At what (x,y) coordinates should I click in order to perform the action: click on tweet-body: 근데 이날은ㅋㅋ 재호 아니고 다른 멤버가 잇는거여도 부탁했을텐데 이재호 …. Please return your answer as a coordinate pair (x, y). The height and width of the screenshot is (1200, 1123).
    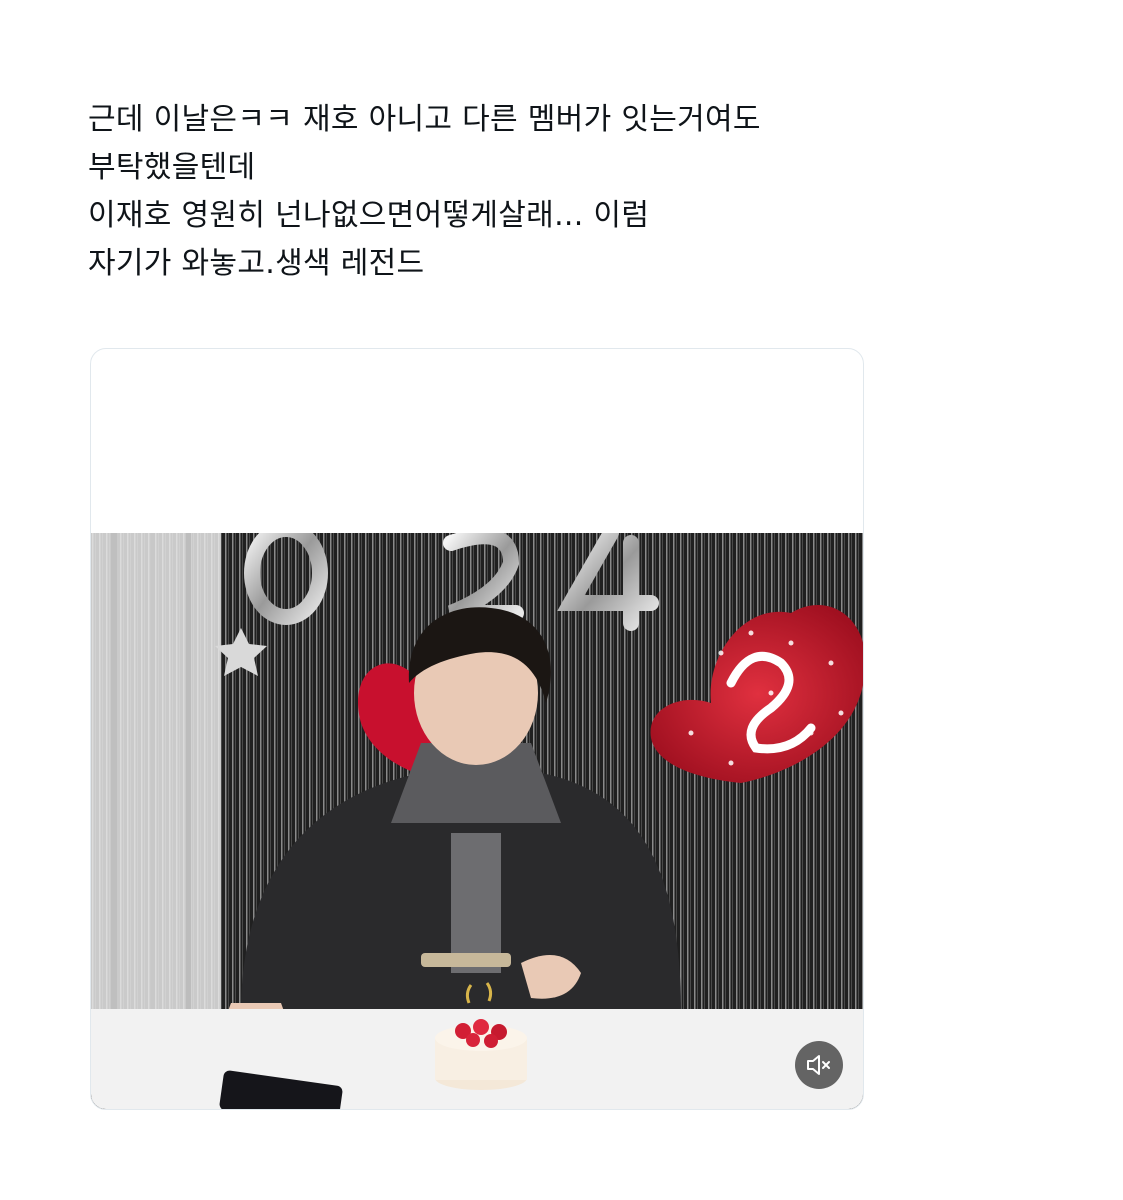
    Looking at the image, I should click on (488, 192).